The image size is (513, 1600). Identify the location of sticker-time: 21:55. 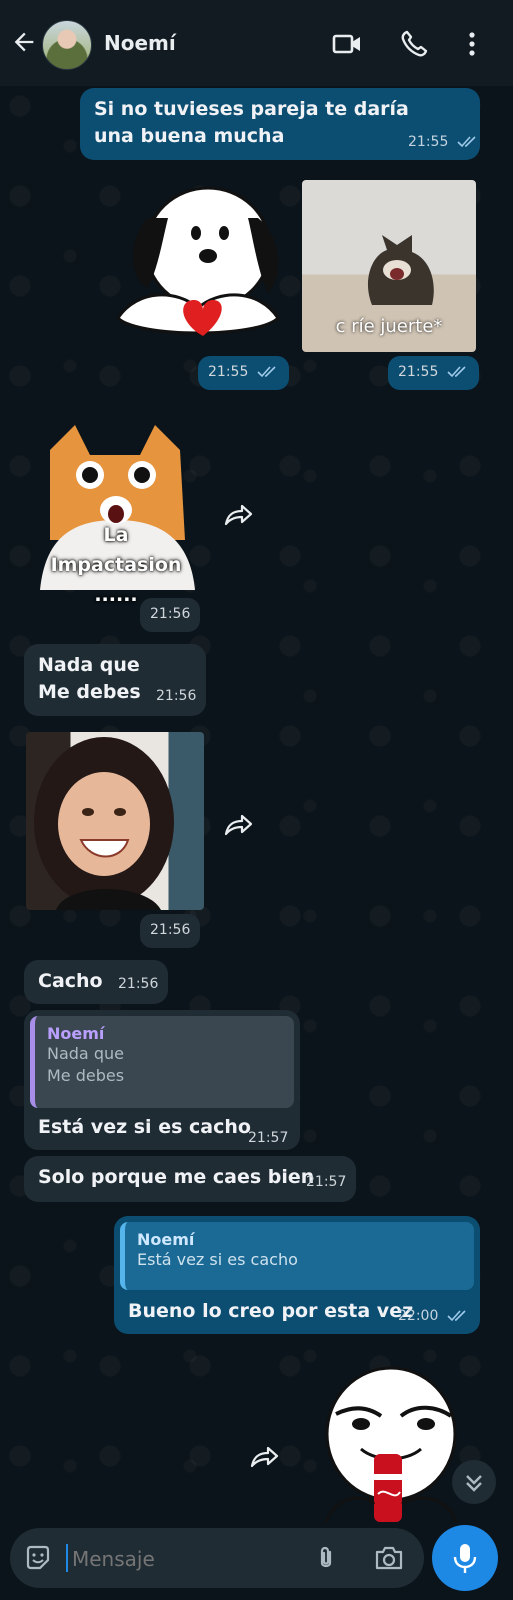
(243, 373).